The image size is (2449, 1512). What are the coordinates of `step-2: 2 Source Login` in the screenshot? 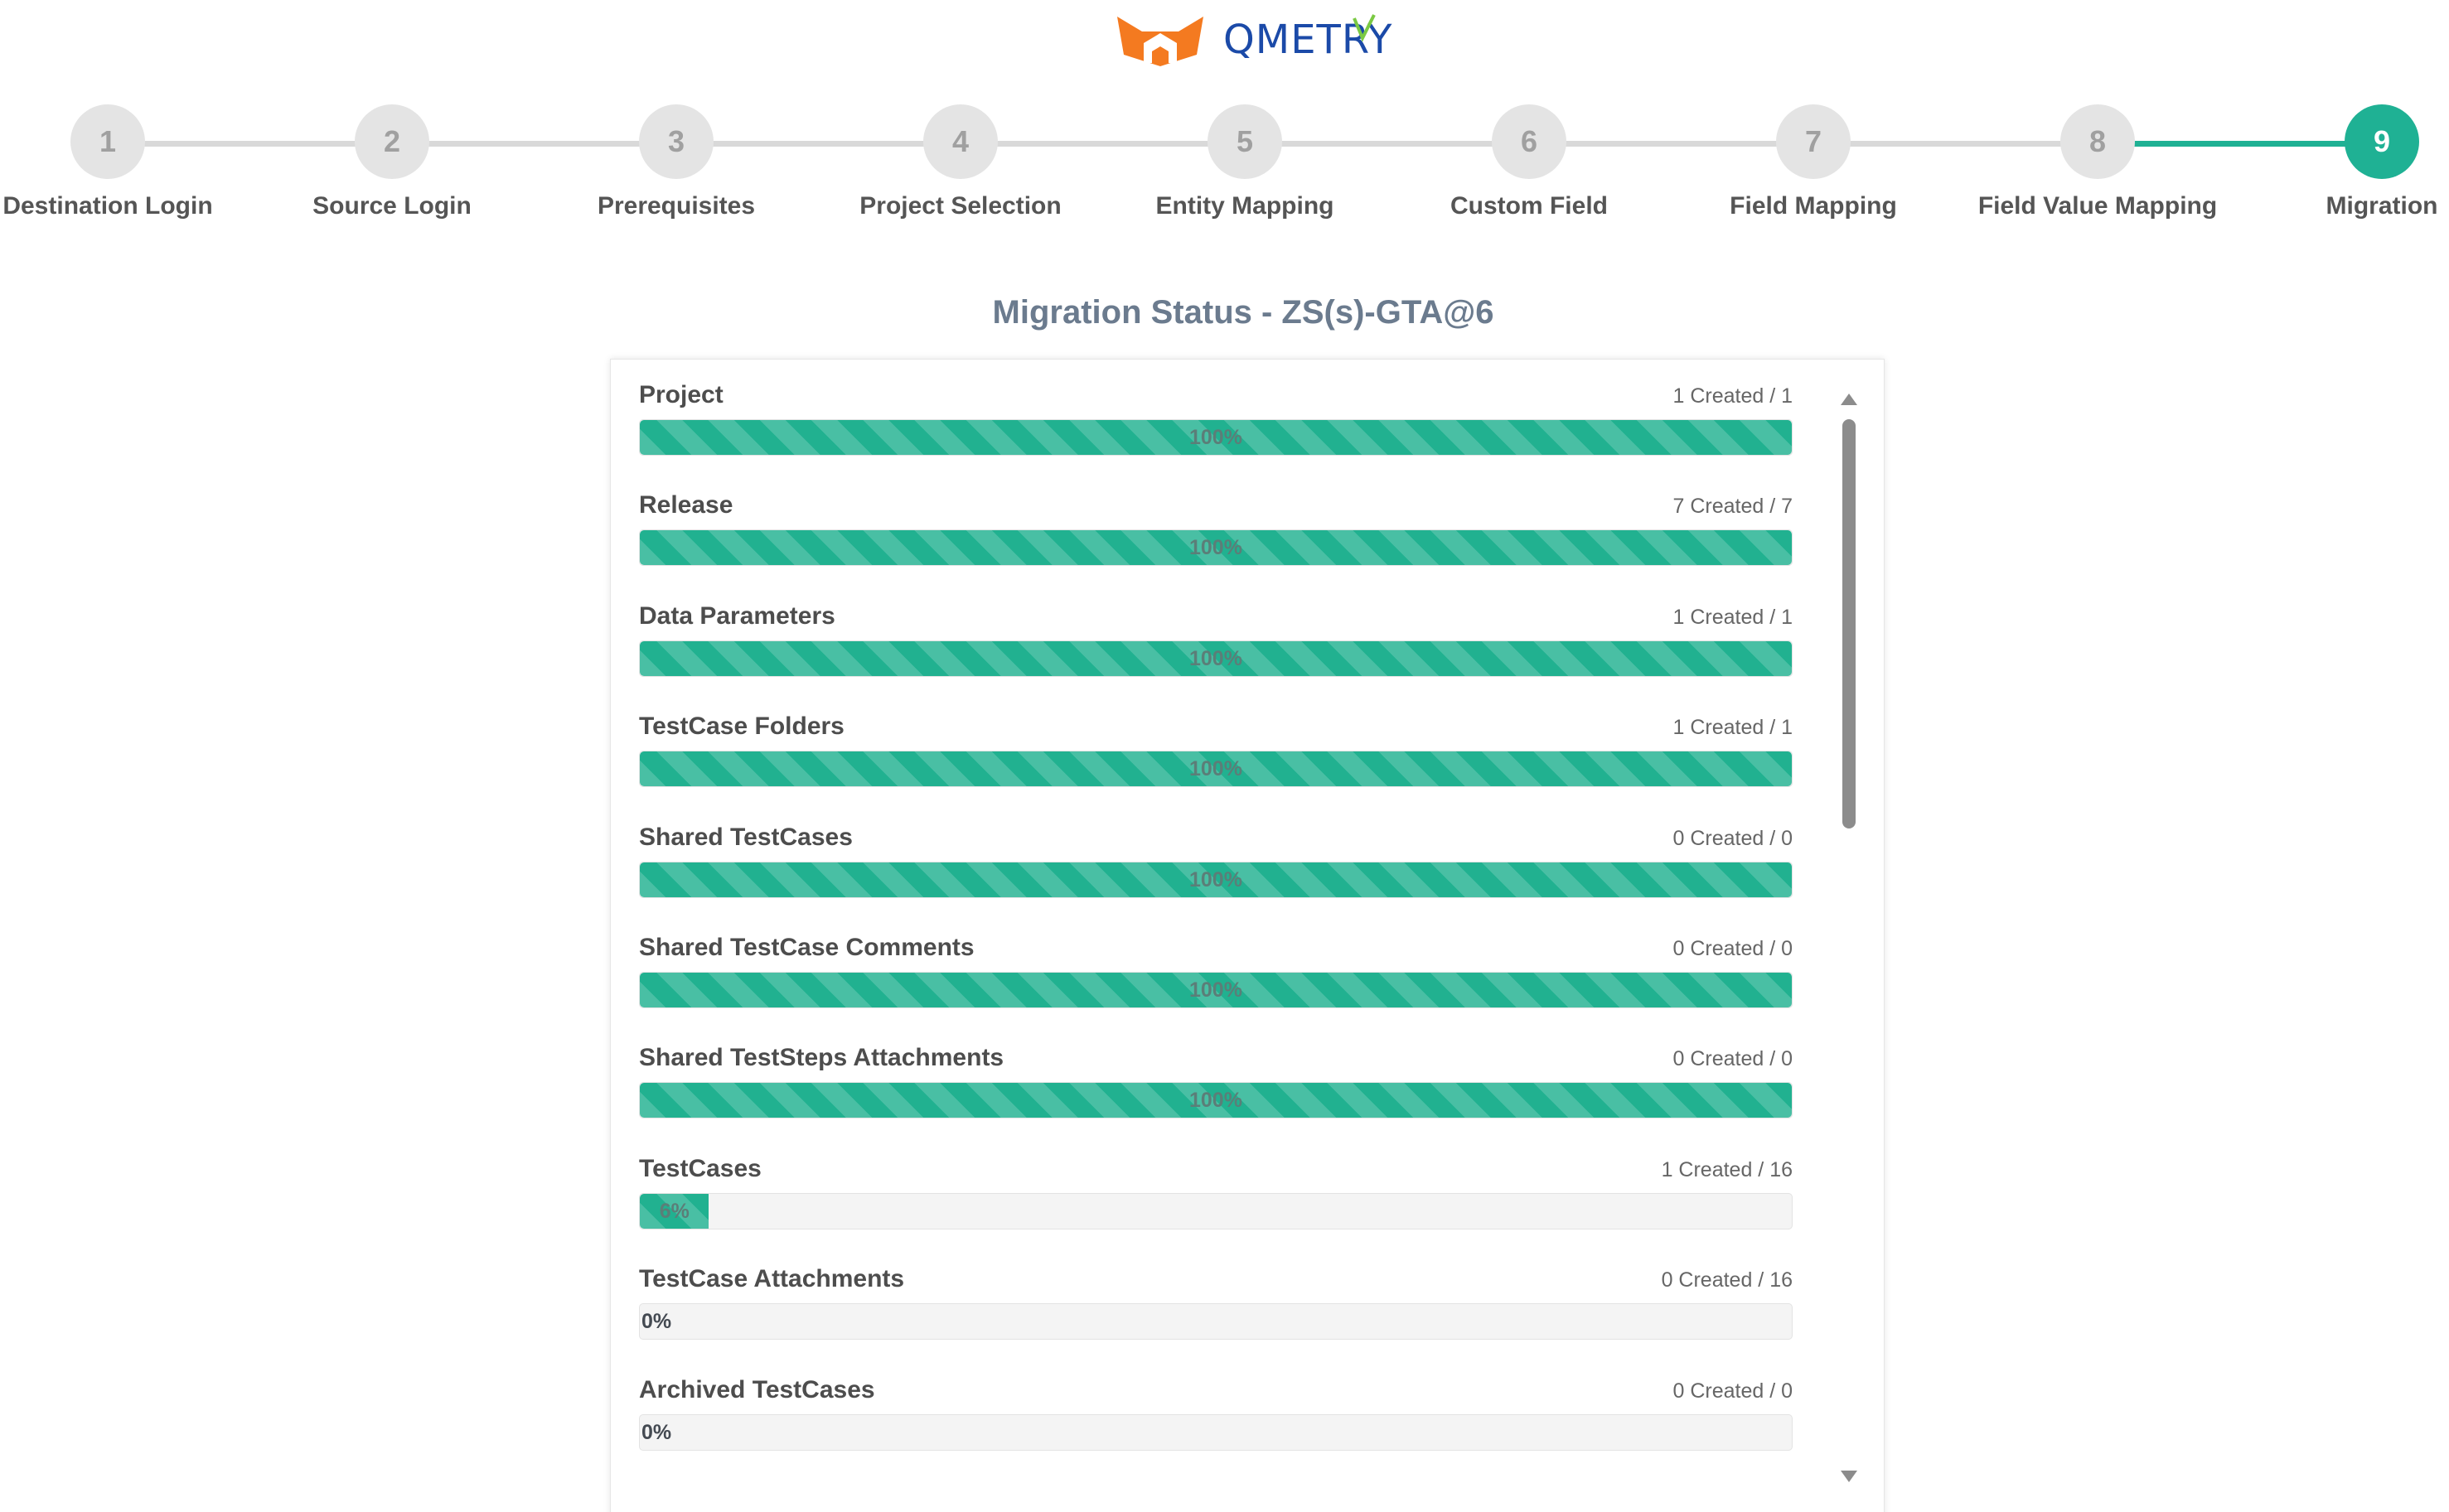 It's located at (392, 162).